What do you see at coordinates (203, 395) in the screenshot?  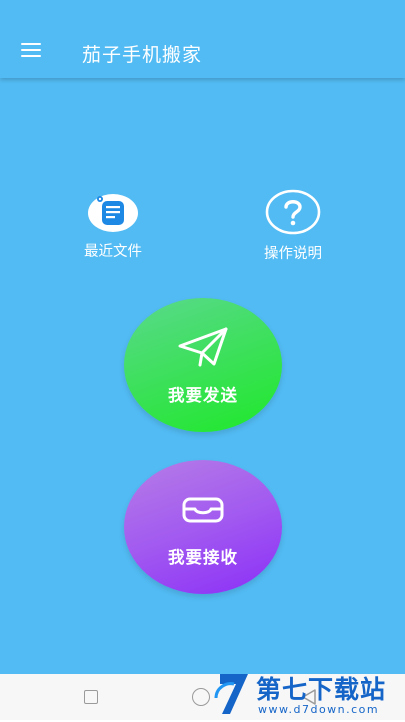 I see `send-label: 我要发送` at bounding box center [203, 395].